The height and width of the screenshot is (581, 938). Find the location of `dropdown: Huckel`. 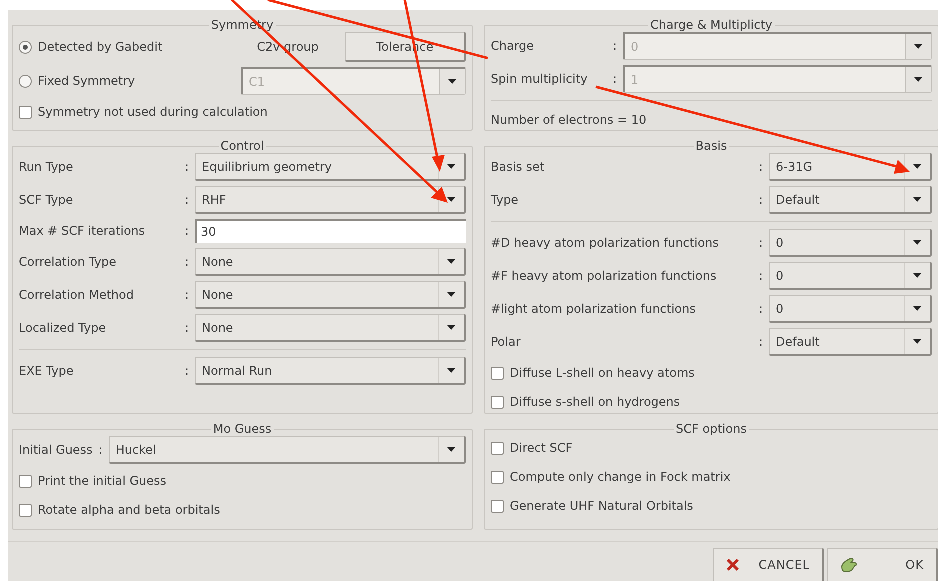

dropdown: Huckel is located at coordinates (287, 450).